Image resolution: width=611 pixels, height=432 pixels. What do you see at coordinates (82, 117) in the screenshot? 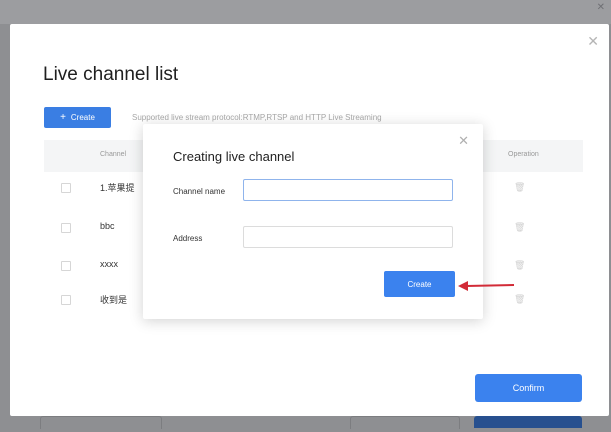
I see `create-button-label: Create` at bounding box center [82, 117].